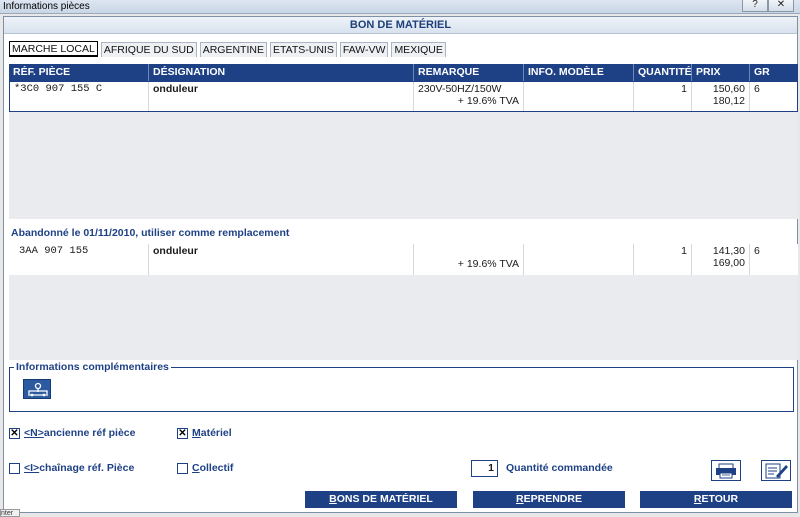 The image size is (800, 517). I want to click on old-ref-checkbox-box: ✕, so click(14, 433).